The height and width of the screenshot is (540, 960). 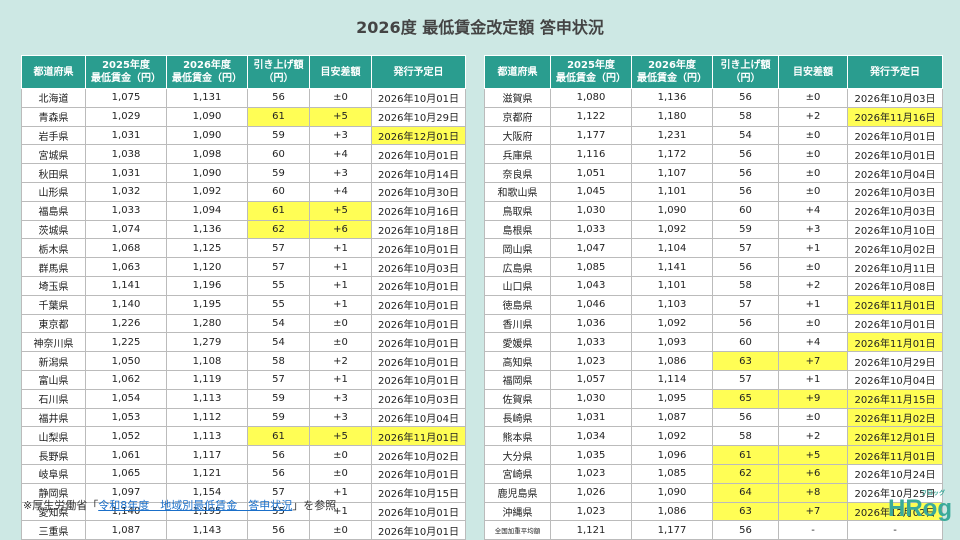 I want to click on table-cell: 岡山県, so click(x=517, y=248).